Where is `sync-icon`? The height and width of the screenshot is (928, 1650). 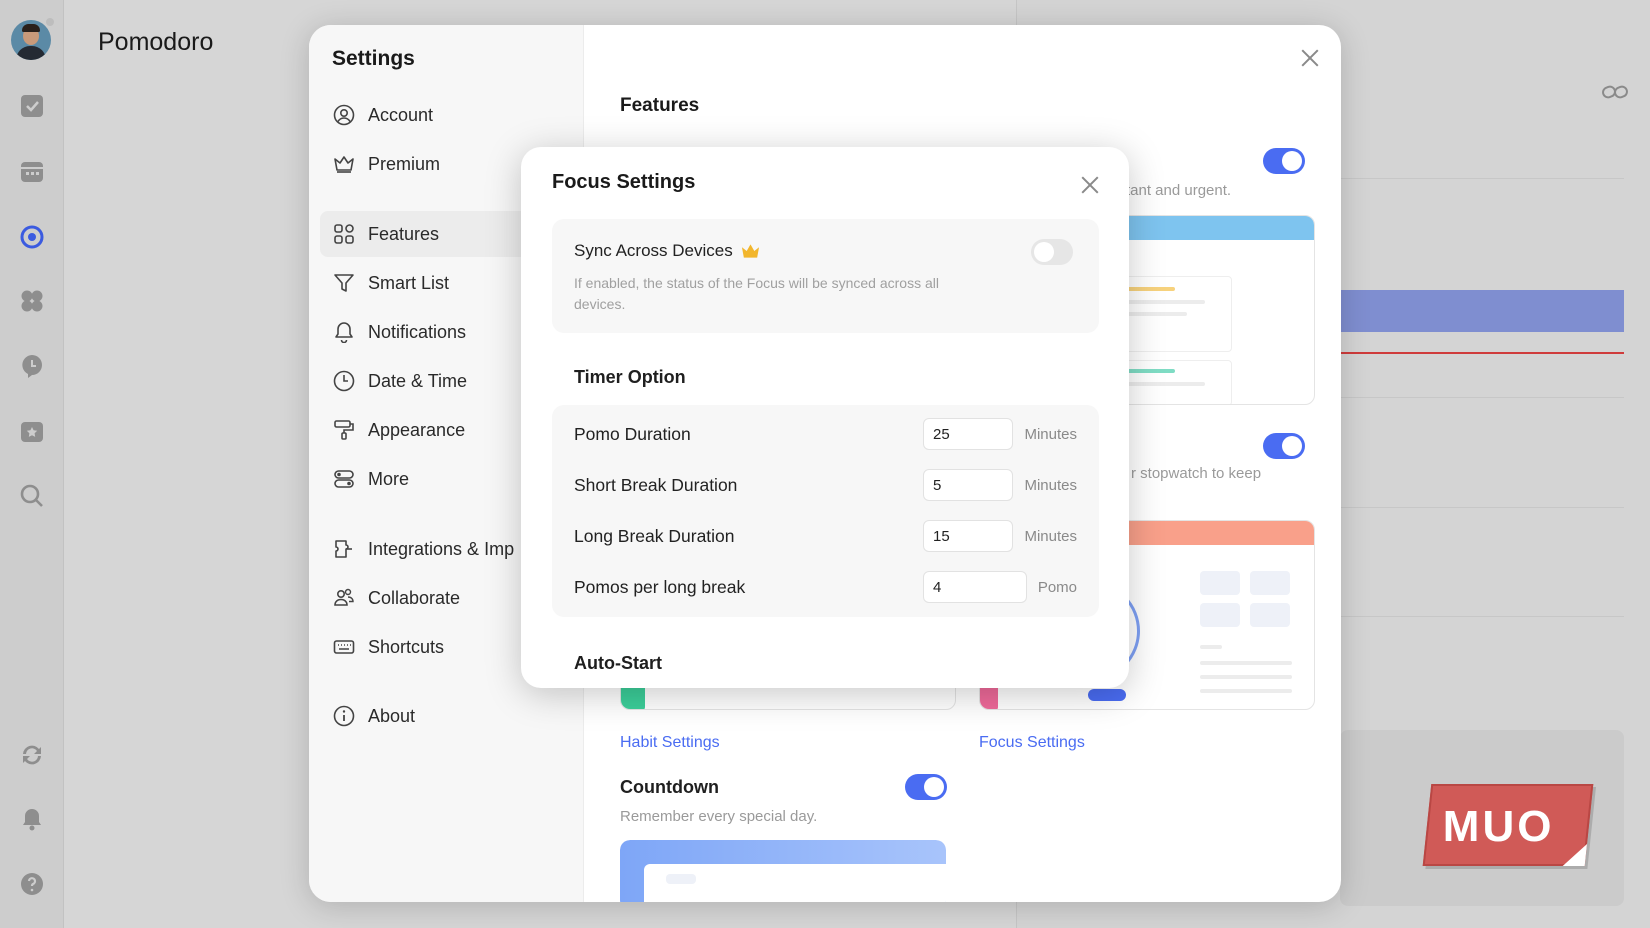 sync-icon is located at coordinates (32, 755).